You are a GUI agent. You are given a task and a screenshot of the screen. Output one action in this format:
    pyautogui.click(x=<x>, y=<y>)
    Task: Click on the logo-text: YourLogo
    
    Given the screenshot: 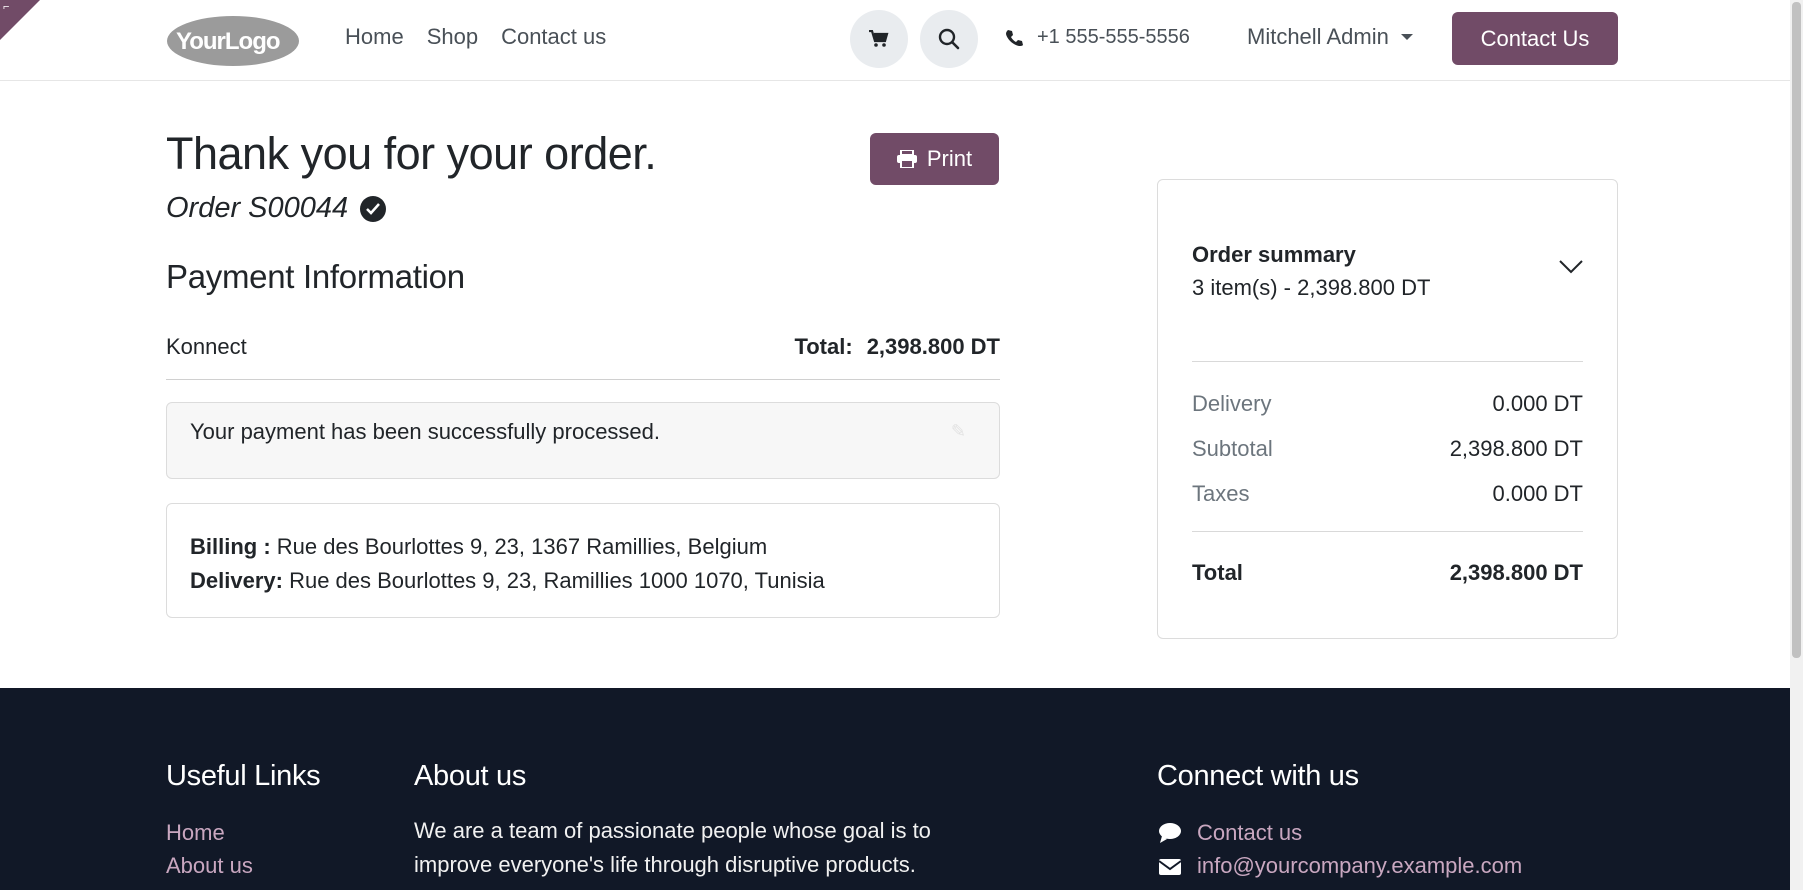 What is the action you would take?
    pyautogui.click(x=228, y=41)
    